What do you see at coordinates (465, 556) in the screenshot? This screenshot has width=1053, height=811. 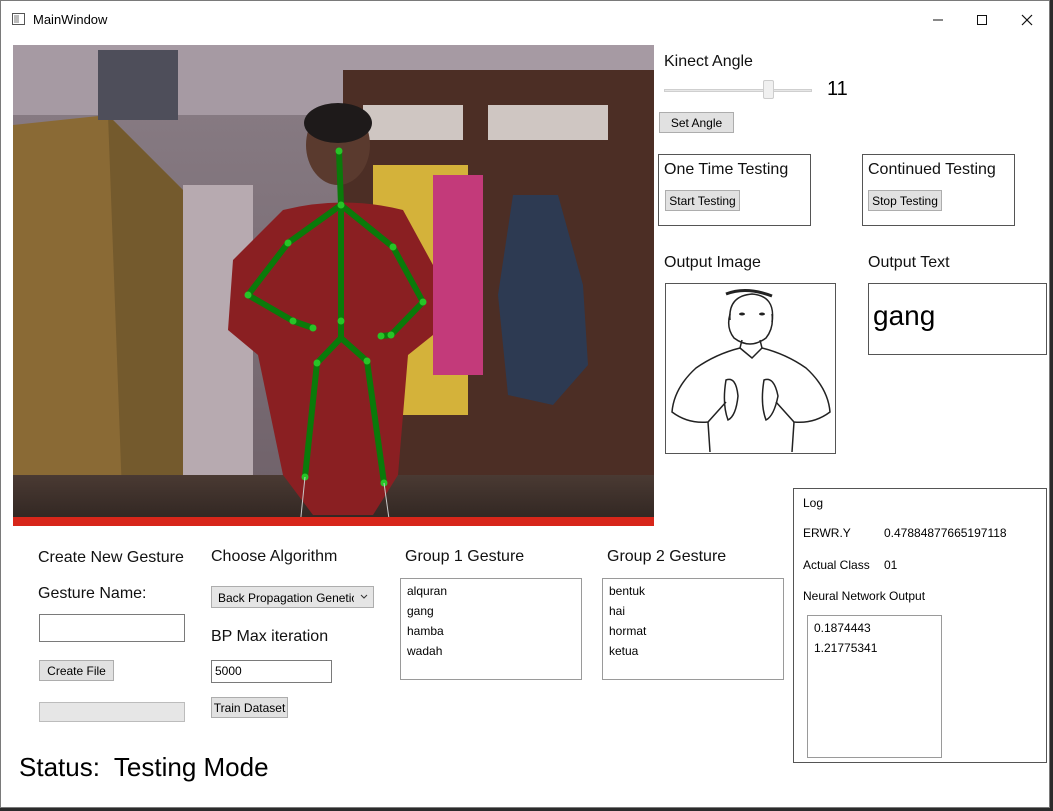 I see `group1-heading: Group 1 Gesture` at bounding box center [465, 556].